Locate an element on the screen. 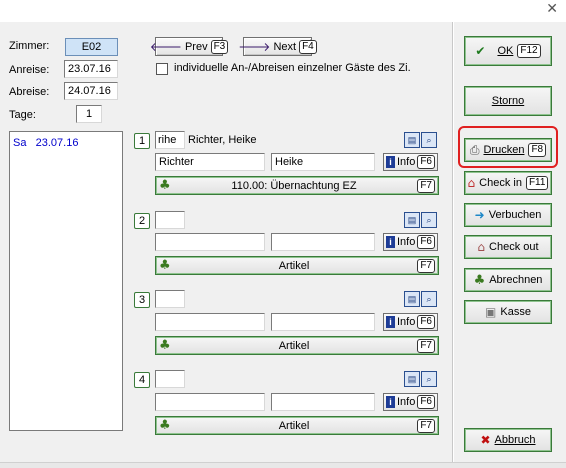  guest-4-article-button: ♣ Artikel F7 is located at coordinates (297, 425).